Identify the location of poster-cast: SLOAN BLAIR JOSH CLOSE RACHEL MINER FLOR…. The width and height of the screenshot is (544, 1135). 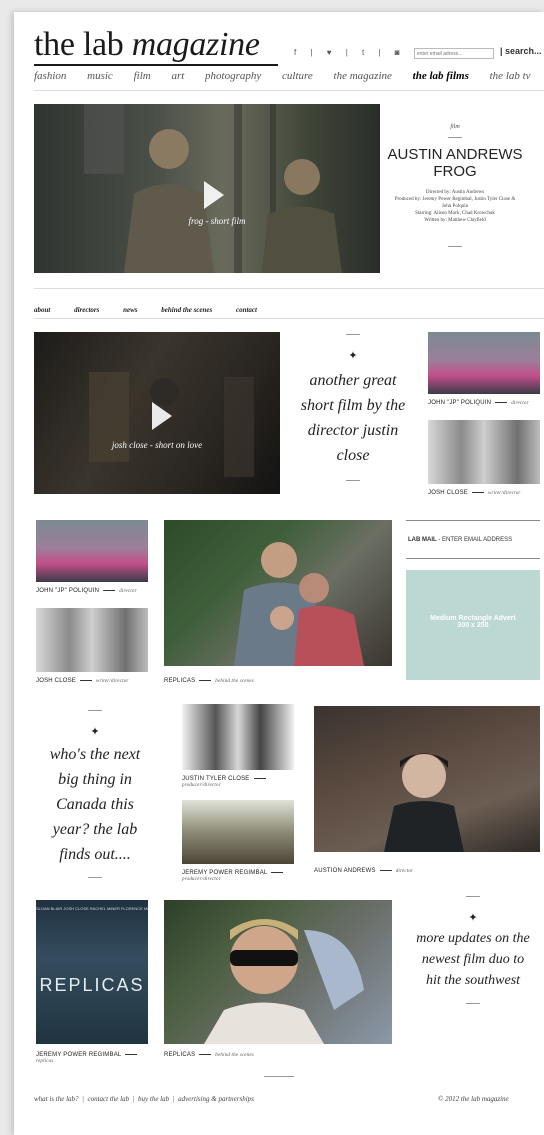
(92, 908).